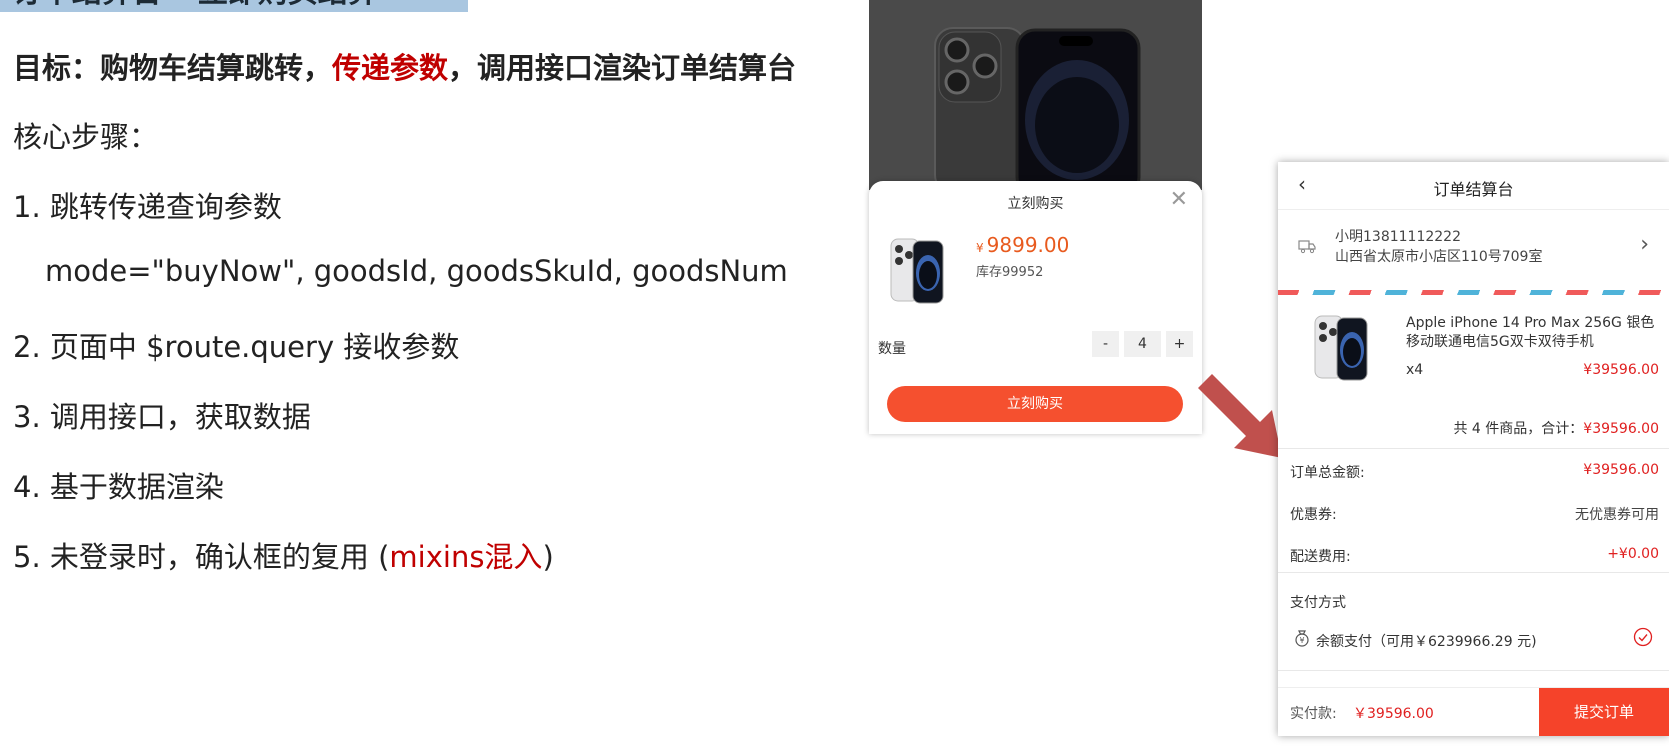  What do you see at coordinates (1035, 404) in the screenshot?
I see `buy-now-button: 立刻购买` at bounding box center [1035, 404].